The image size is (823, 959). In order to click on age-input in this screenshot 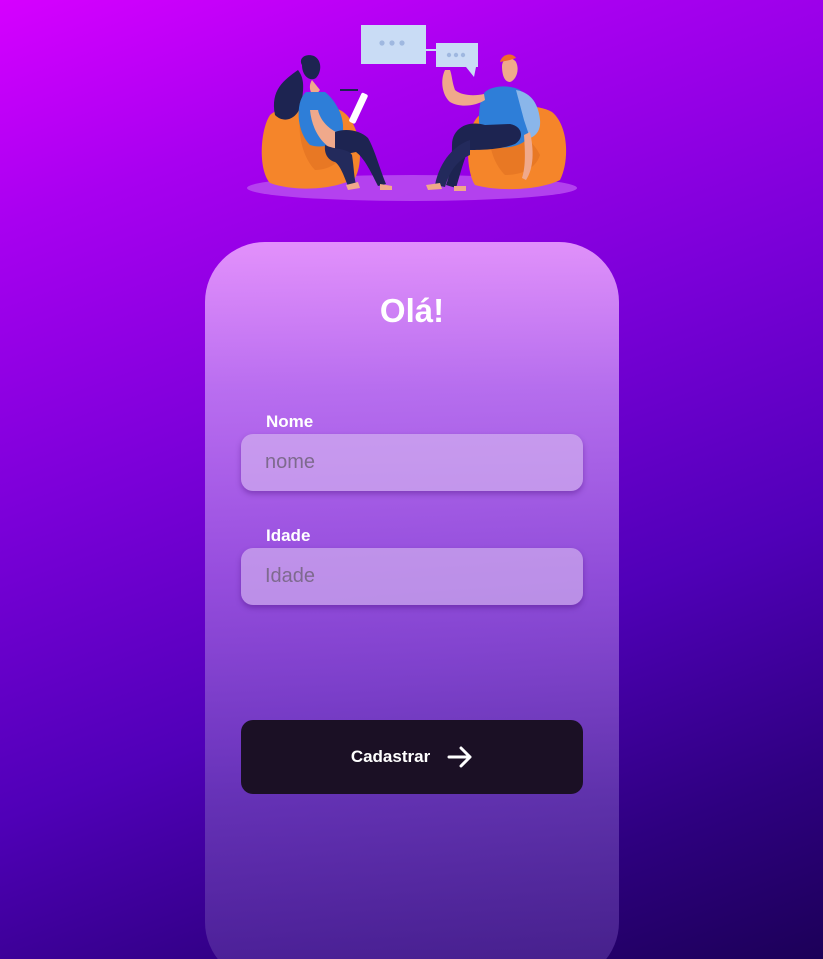, I will do `click(412, 576)`.